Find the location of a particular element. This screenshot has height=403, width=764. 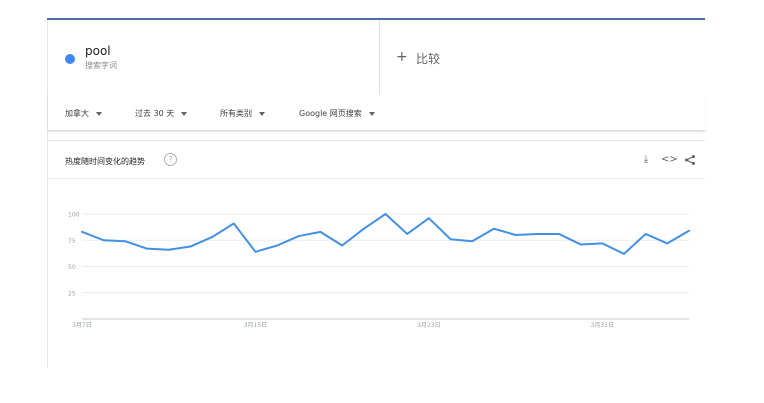

term-name: pool is located at coordinates (98, 51).